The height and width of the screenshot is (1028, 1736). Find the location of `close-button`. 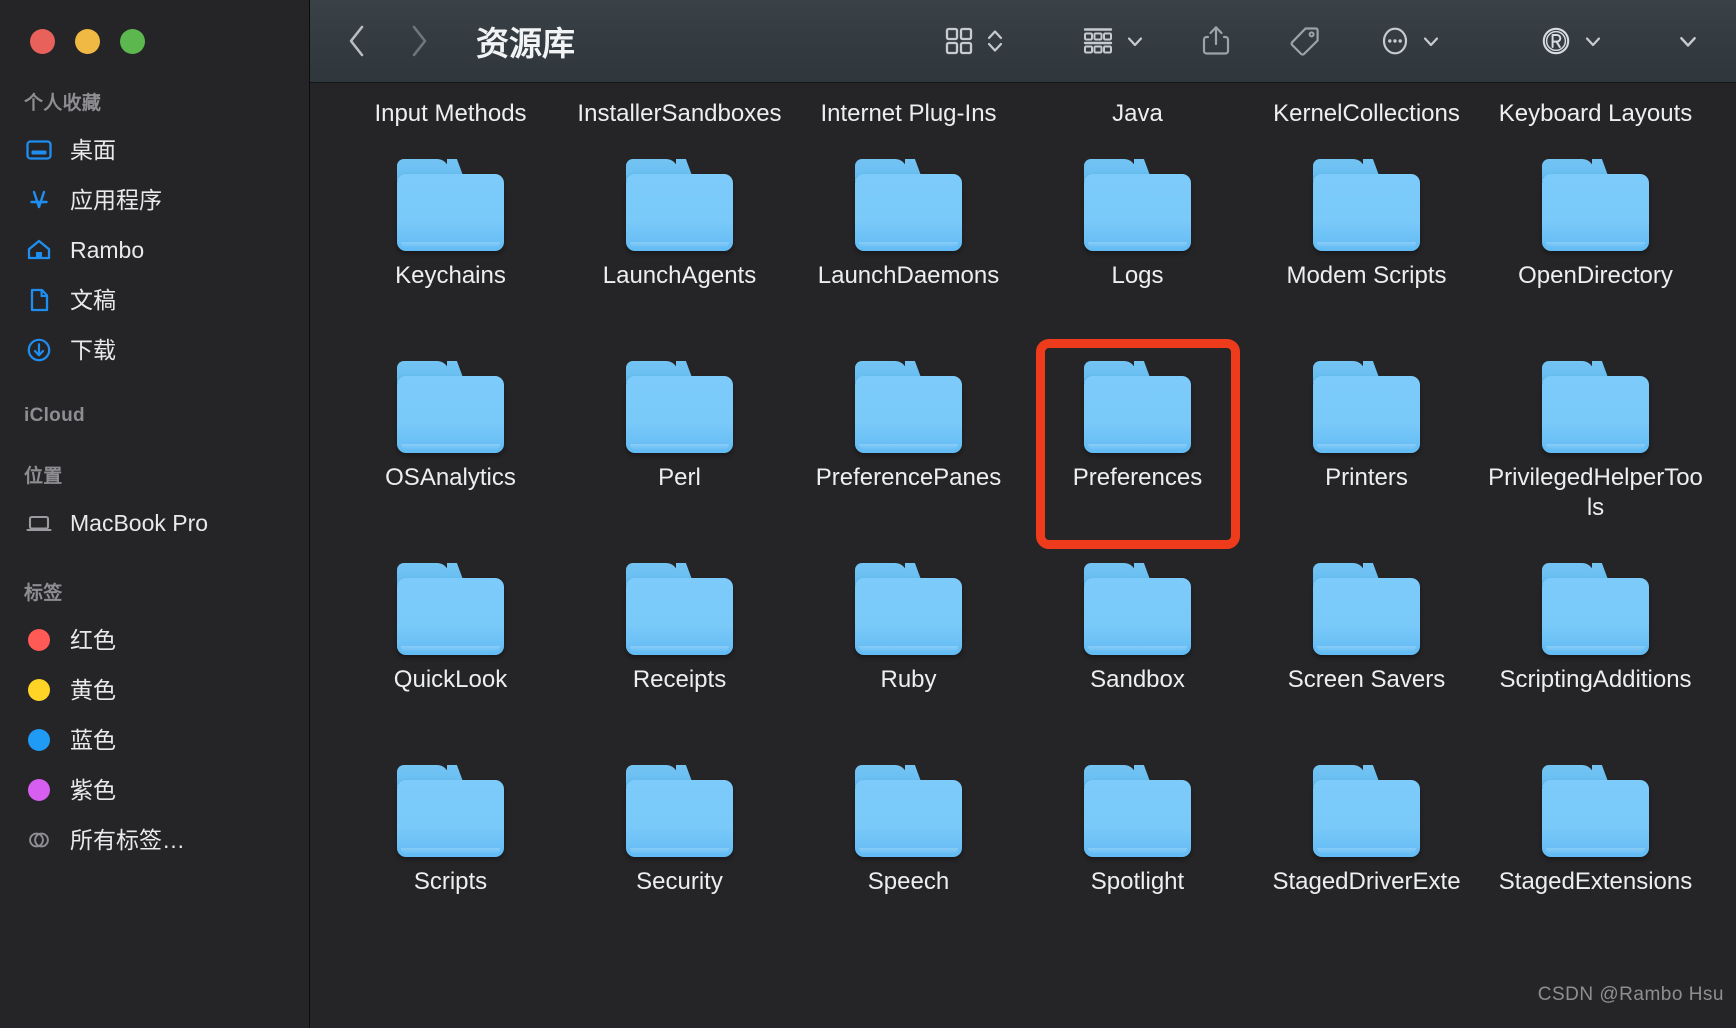

close-button is located at coordinates (42, 41).